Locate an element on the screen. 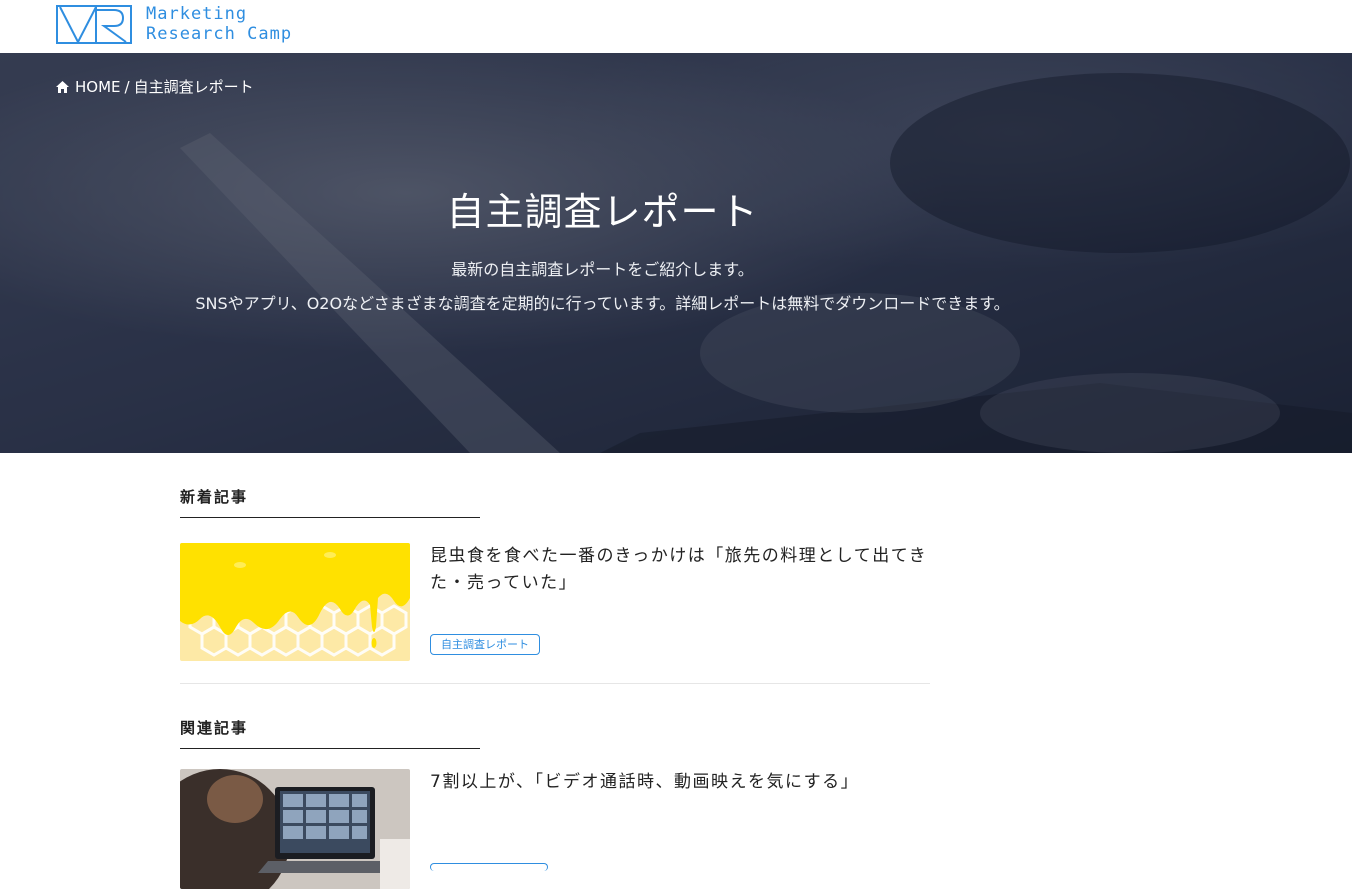 This screenshot has width=1352, height=889. breadcrumb: HOME / 自主調査レポート is located at coordinates (155, 86).